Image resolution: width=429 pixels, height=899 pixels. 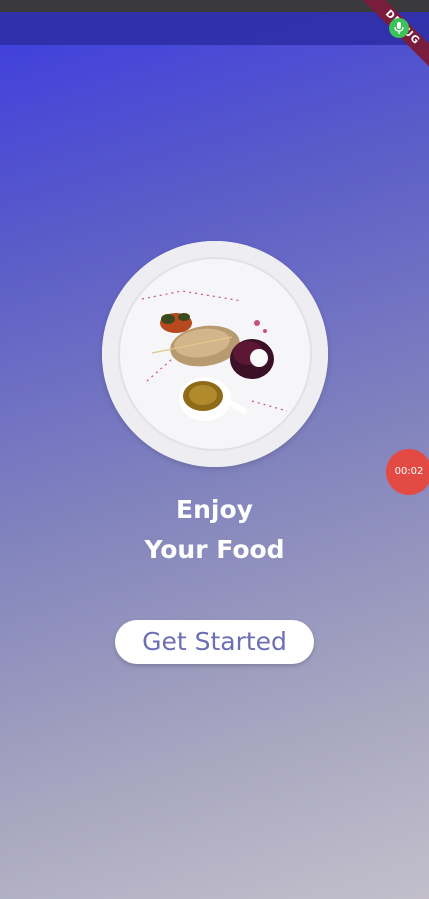 What do you see at coordinates (214, 549) in the screenshot?
I see `headline-line-2: Your Food` at bounding box center [214, 549].